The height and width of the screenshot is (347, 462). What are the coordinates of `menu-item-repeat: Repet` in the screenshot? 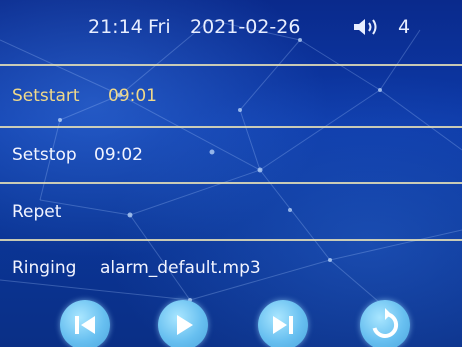 It's located at (231, 212).